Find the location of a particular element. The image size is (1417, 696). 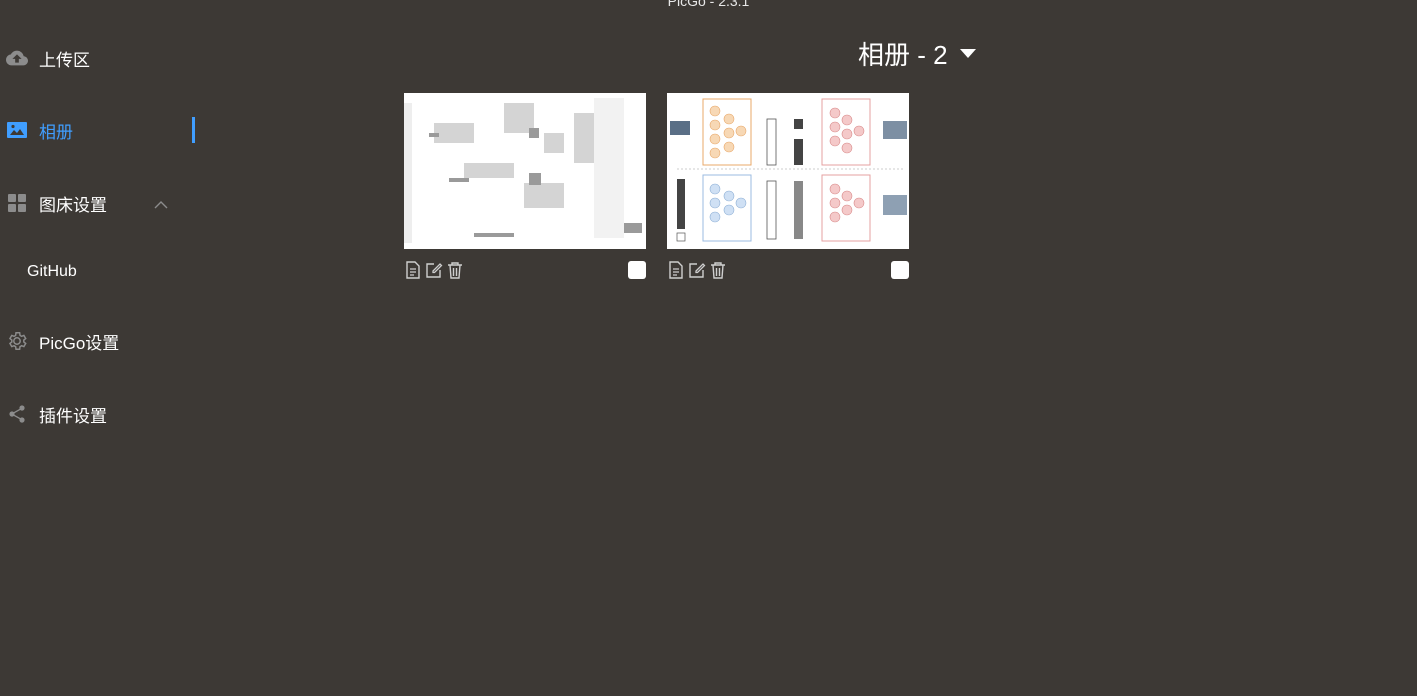

sidebar-item-label: PicGo设置 is located at coordinates (79, 343).